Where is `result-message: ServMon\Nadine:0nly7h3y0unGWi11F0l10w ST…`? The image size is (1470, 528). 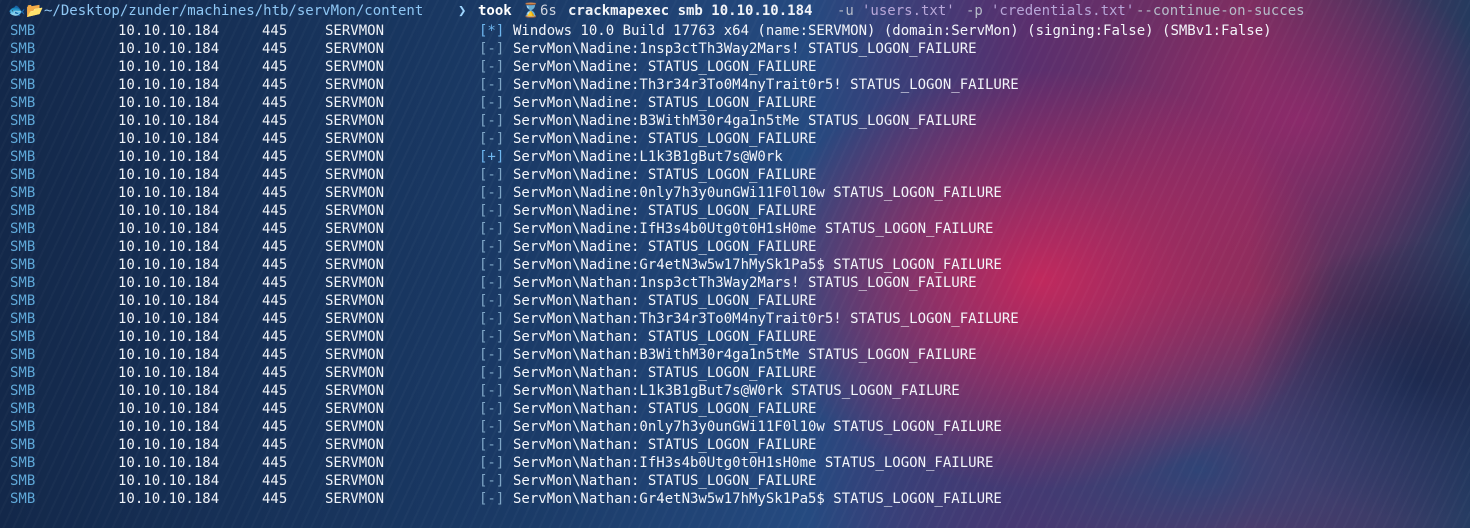 result-message: ServMon\Nadine:0nly7h3y0unGWi11F0l10w ST… is located at coordinates (757, 193).